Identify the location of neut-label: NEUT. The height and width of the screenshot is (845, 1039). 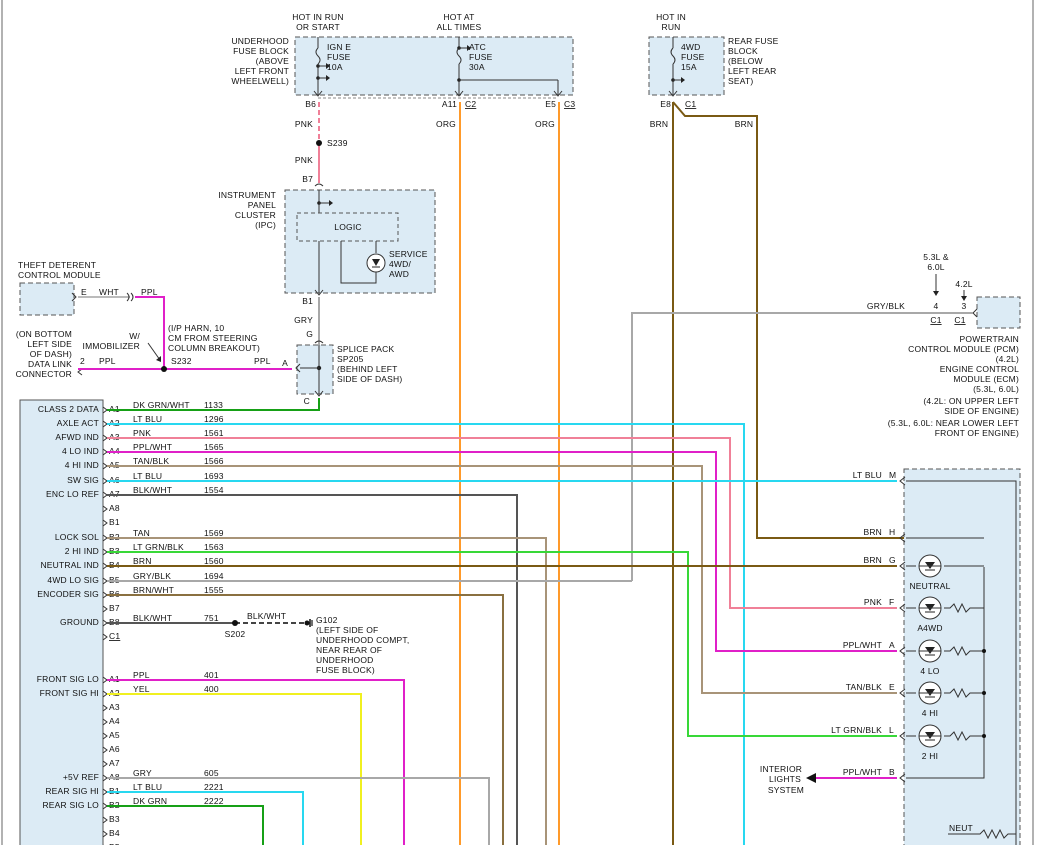
(961, 828).